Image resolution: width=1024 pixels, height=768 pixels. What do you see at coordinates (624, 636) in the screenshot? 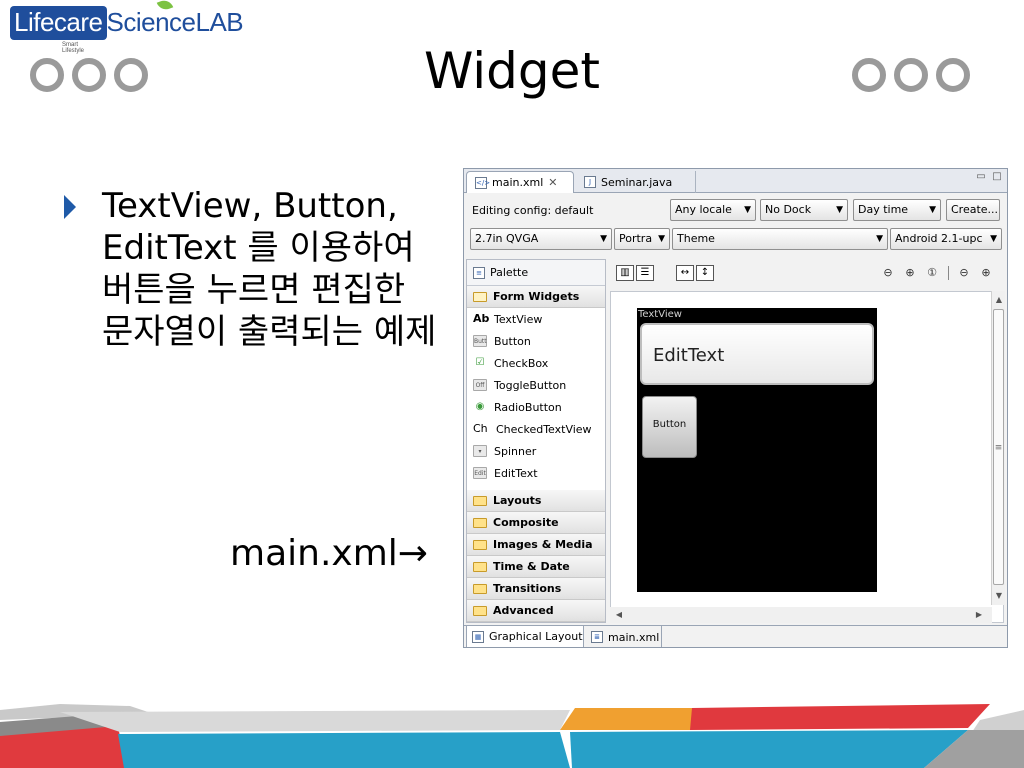
I see `tab-xml-source: ≣ main.xml` at bounding box center [624, 636].